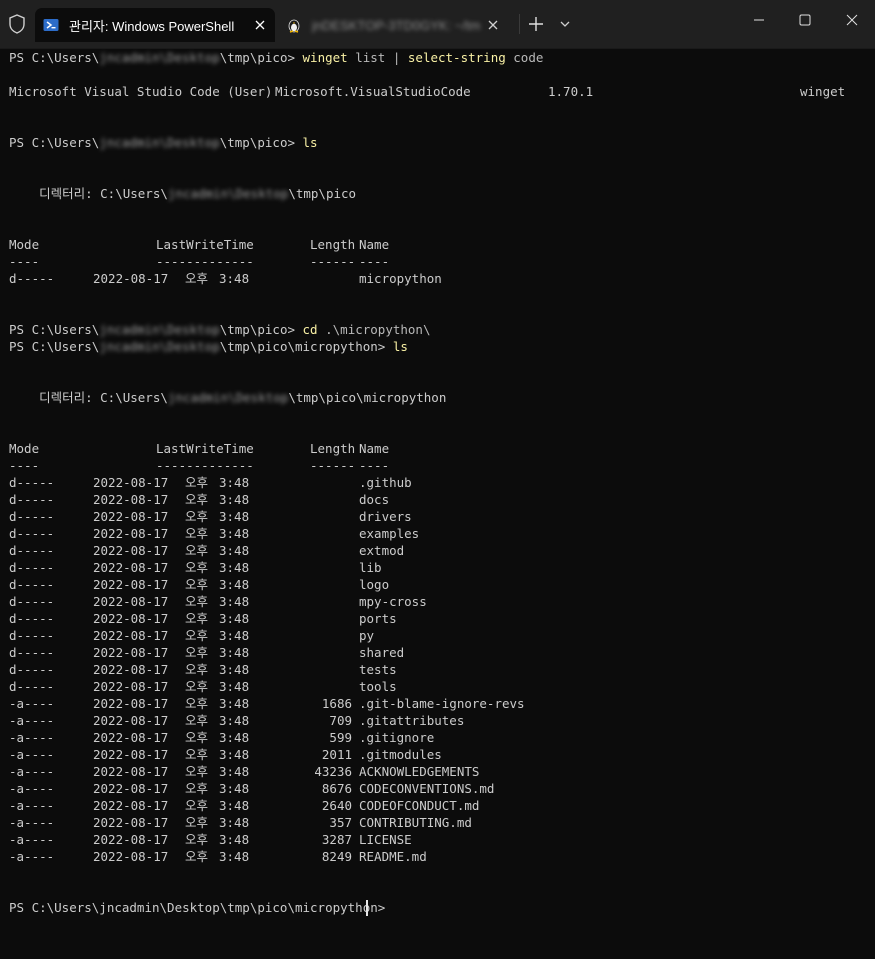 The image size is (875, 959). Describe the element at coordinates (269, 635) in the screenshot. I see `table-row: d----- 2022-08-17 오후 3:48 py` at that location.